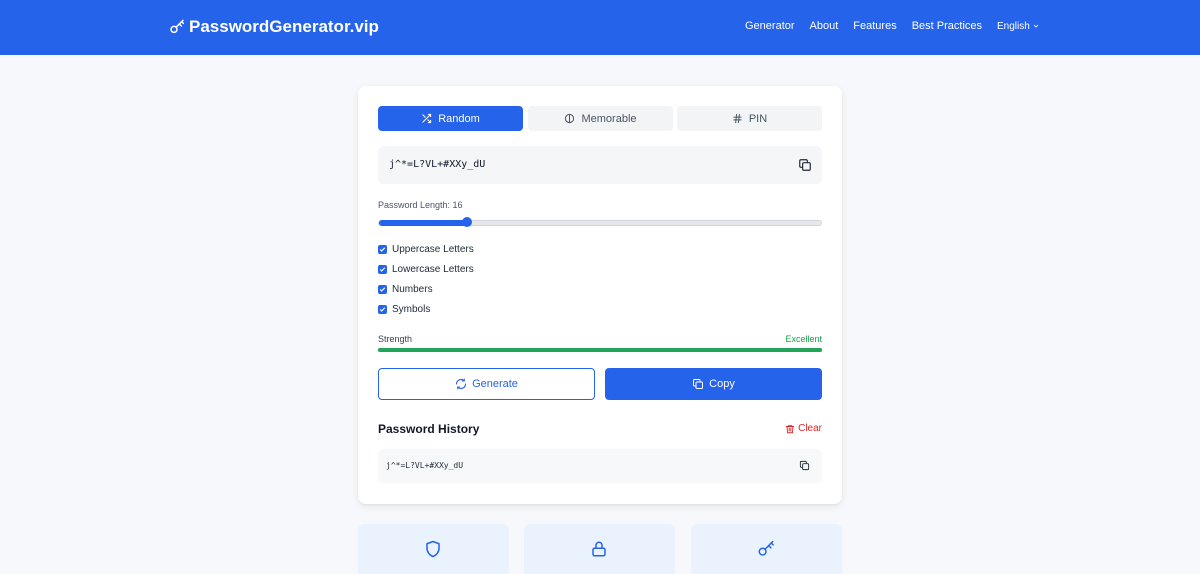  Describe the element at coordinates (495, 384) in the screenshot. I see `generate-button-label: Generate` at that location.